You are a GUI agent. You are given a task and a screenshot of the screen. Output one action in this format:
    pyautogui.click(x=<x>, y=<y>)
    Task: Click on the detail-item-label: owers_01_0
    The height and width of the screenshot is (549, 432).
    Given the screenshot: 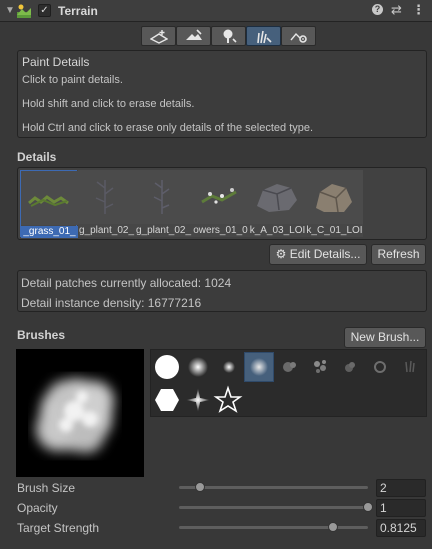 What is the action you would take?
    pyautogui.click(x=220, y=230)
    